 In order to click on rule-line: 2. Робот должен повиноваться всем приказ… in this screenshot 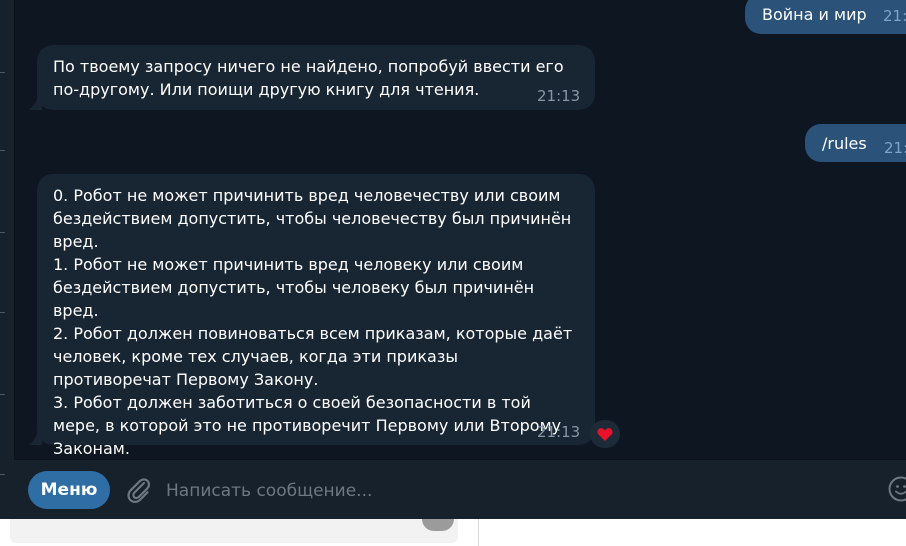, I will do `click(313, 356)`.